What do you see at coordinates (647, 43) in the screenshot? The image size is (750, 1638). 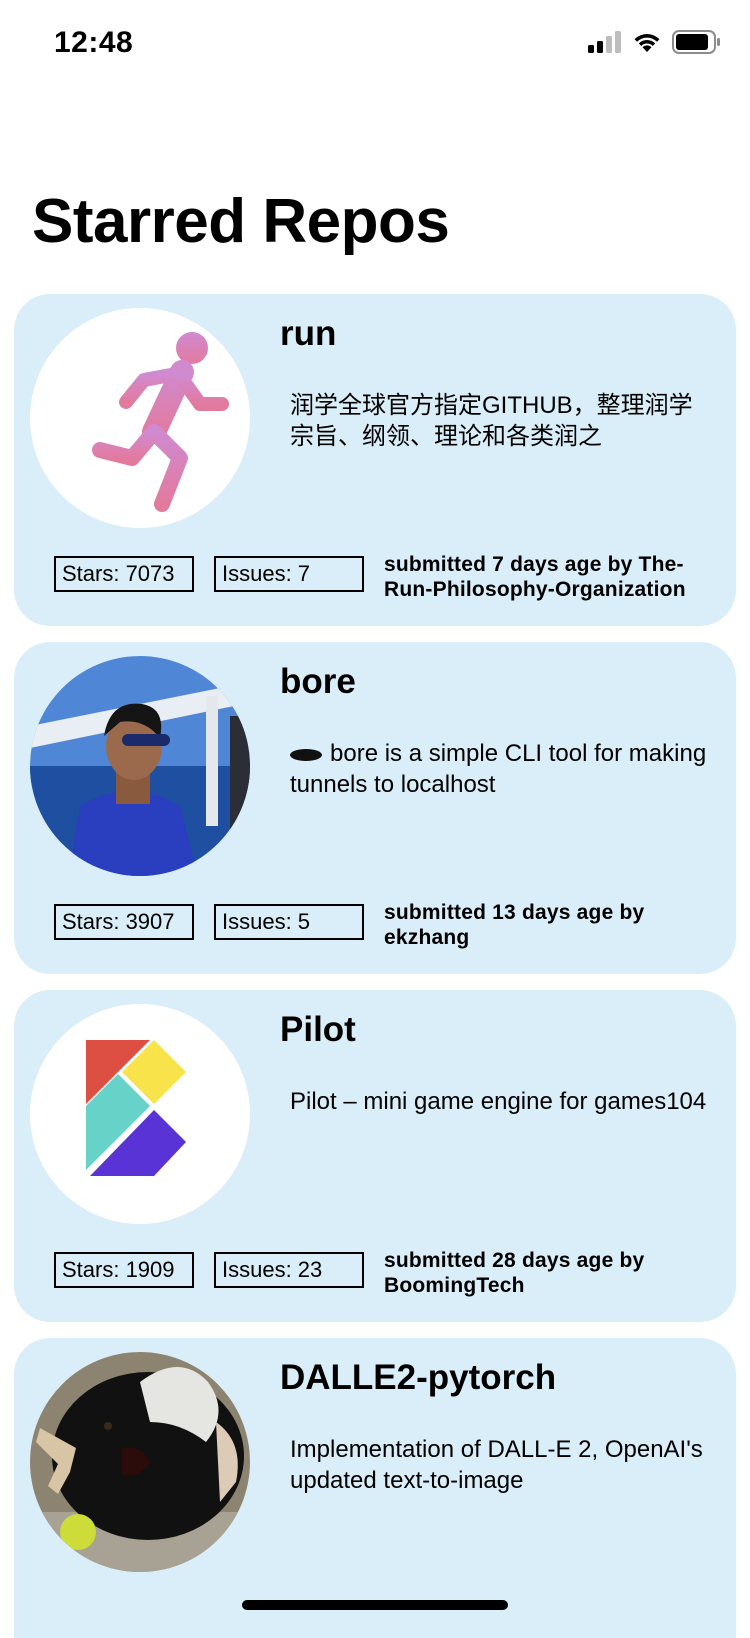 I see `wifi-icon` at bounding box center [647, 43].